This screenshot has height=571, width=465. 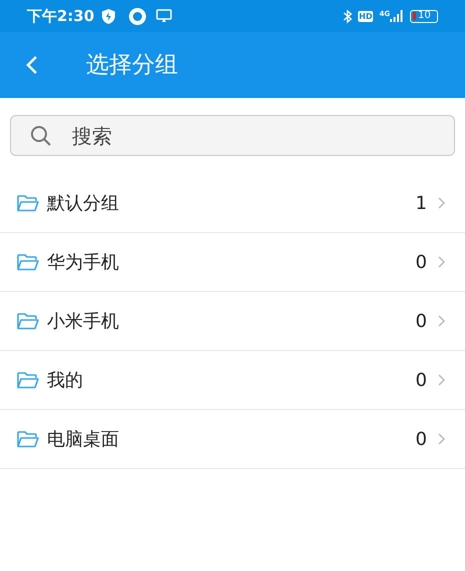 I want to click on group-name: 默认分组, so click(x=83, y=204).